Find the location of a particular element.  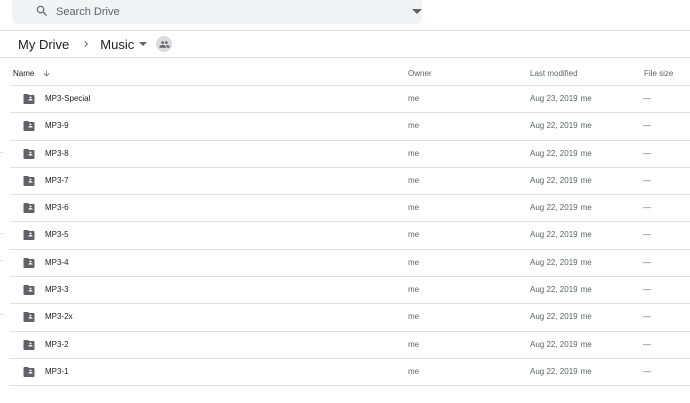

header-divider is located at coordinates (345, 30).